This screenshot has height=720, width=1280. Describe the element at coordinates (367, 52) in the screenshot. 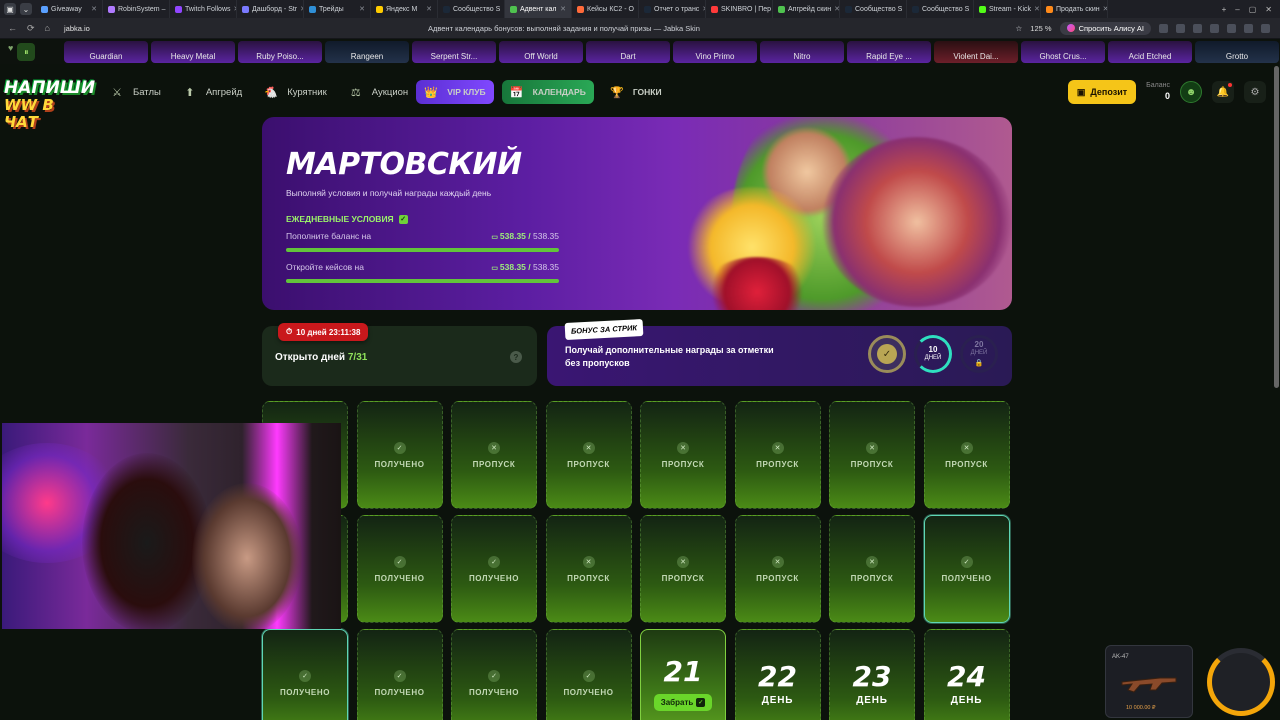

I see `ticker-skin: Rangeen` at that location.